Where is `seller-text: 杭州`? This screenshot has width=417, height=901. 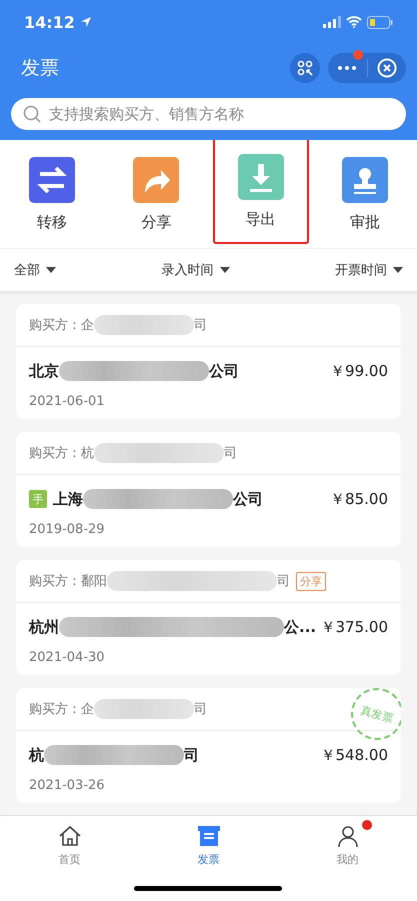 seller-text: 杭州 is located at coordinates (44, 627).